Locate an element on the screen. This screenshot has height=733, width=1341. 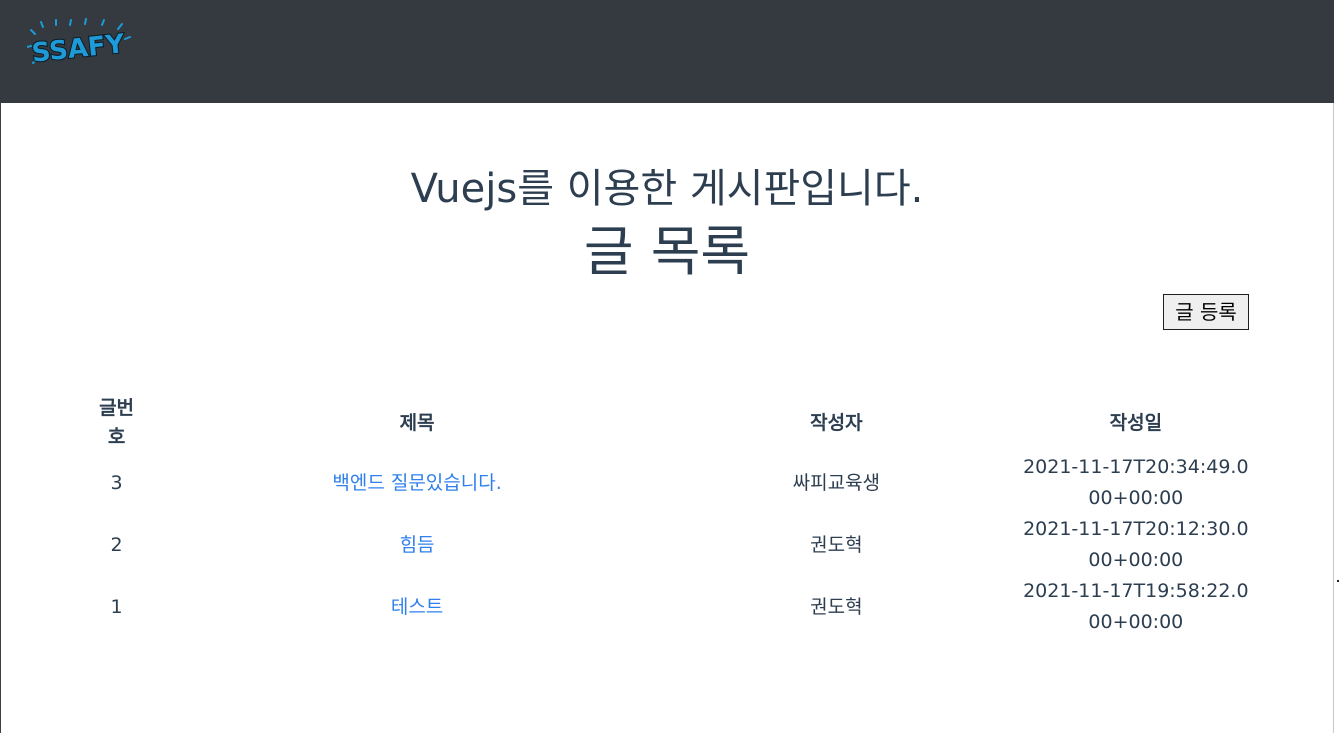
table-row: 2 힘듬 권도혁 2021-11-17T20:12:30.000+00:00 is located at coordinates (667, 545).